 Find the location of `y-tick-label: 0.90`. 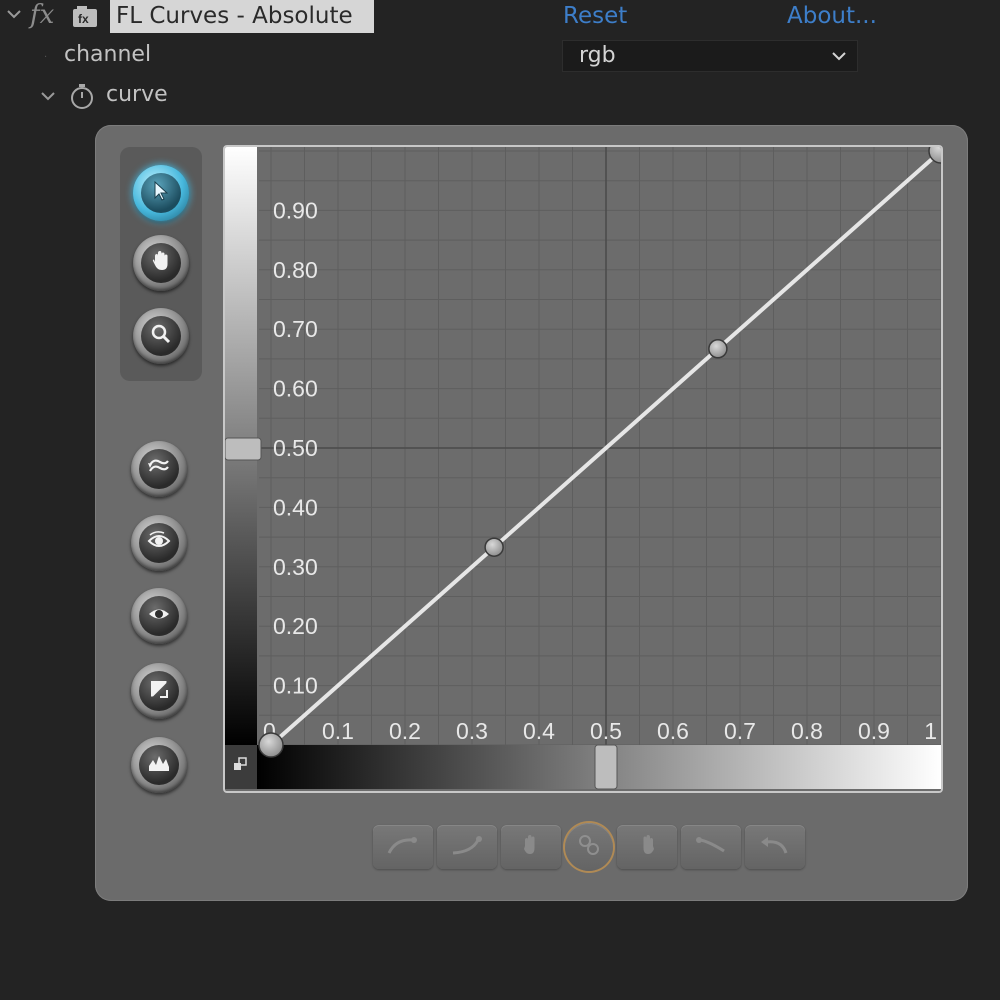

y-tick-label: 0.90 is located at coordinates (295, 210).